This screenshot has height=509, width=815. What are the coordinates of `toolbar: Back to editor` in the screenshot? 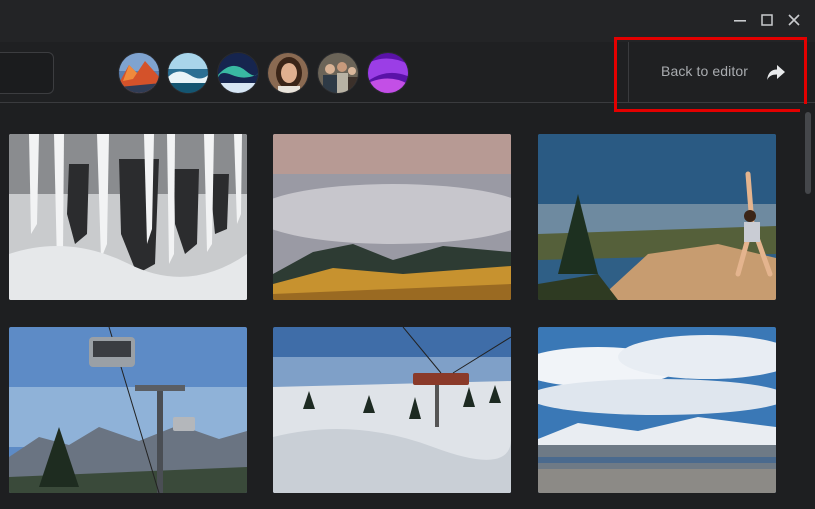 It's located at (407, 72).